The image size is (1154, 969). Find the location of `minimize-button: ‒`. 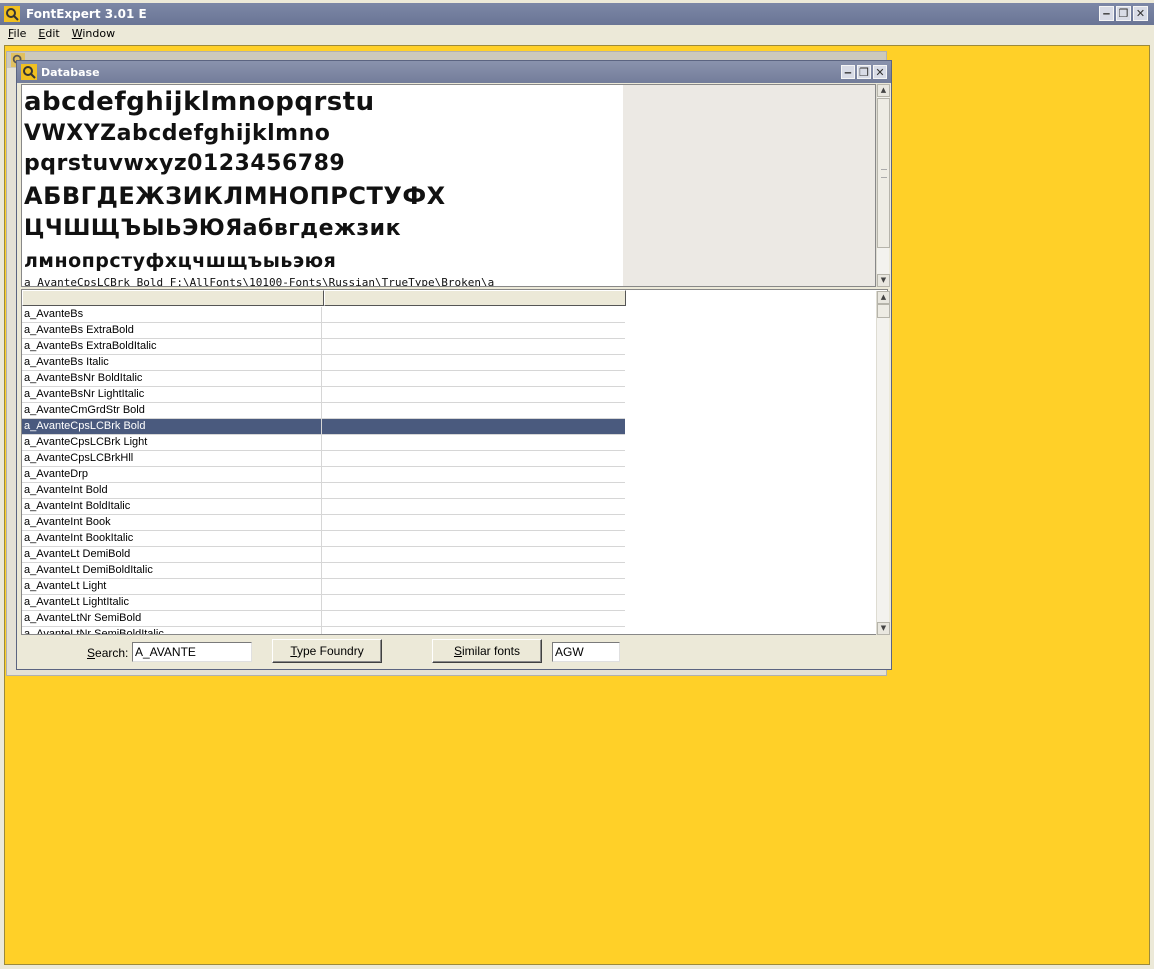

minimize-button: ‒ is located at coordinates (1106, 13).